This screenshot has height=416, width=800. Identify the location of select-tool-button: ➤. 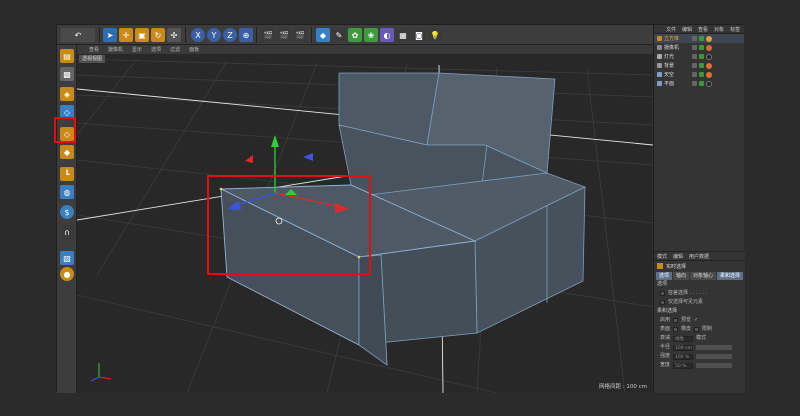
(110, 35).